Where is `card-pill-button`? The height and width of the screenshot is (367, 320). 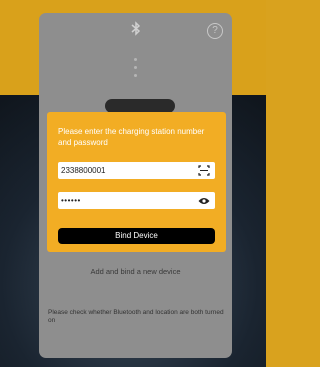
card-pill-button is located at coordinates (140, 106).